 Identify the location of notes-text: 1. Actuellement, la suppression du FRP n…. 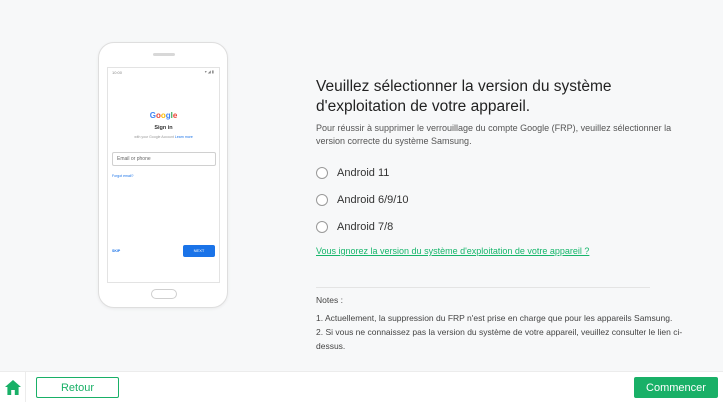
(503, 332).